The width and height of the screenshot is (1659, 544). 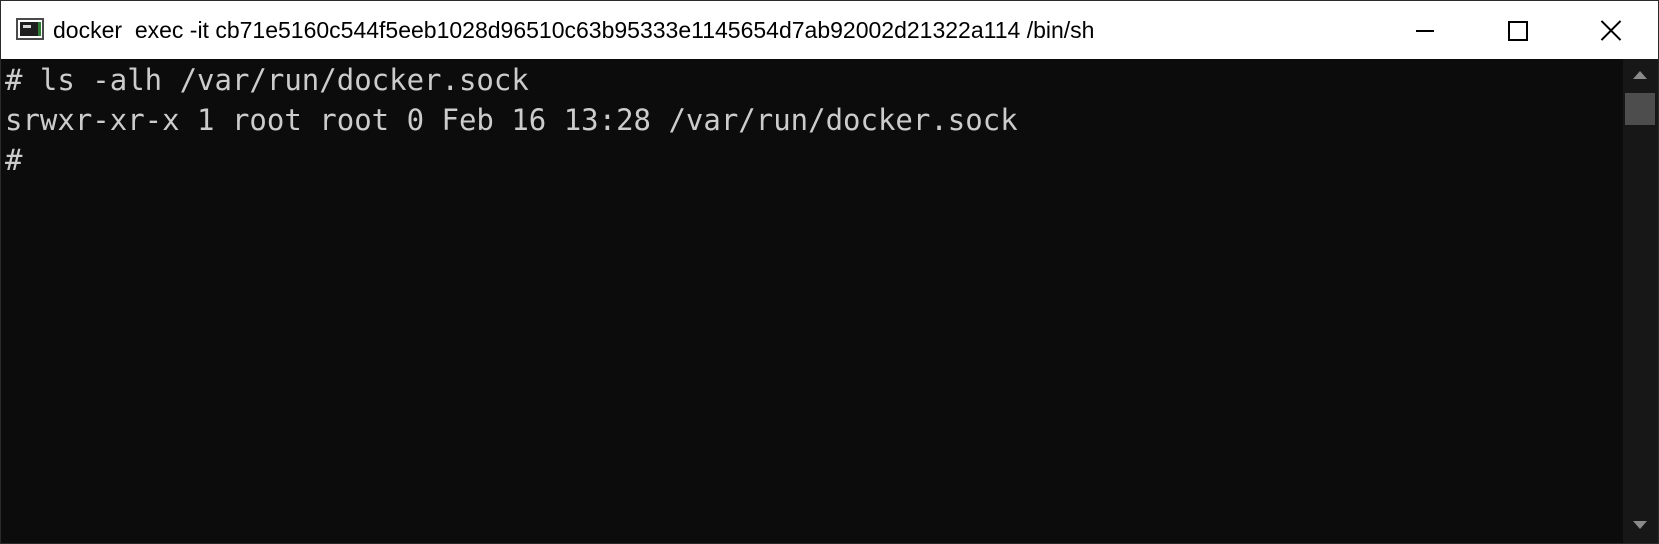 I want to click on maximize-button, so click(x=1517, y=30).